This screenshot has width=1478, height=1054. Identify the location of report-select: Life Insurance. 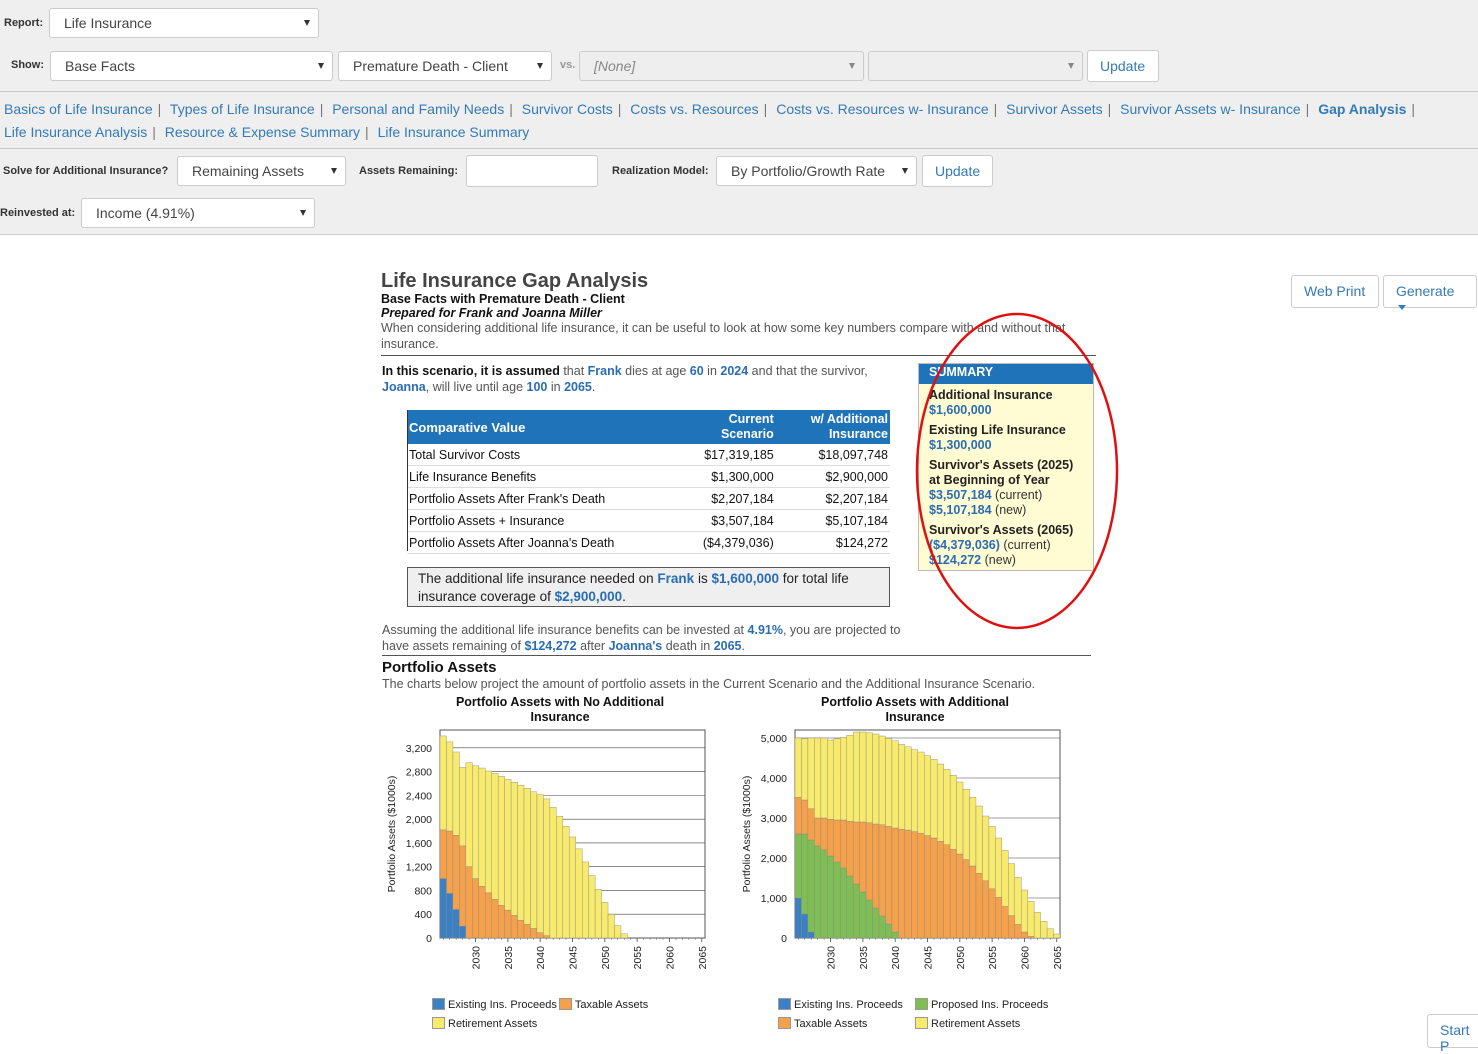
(184, 23).